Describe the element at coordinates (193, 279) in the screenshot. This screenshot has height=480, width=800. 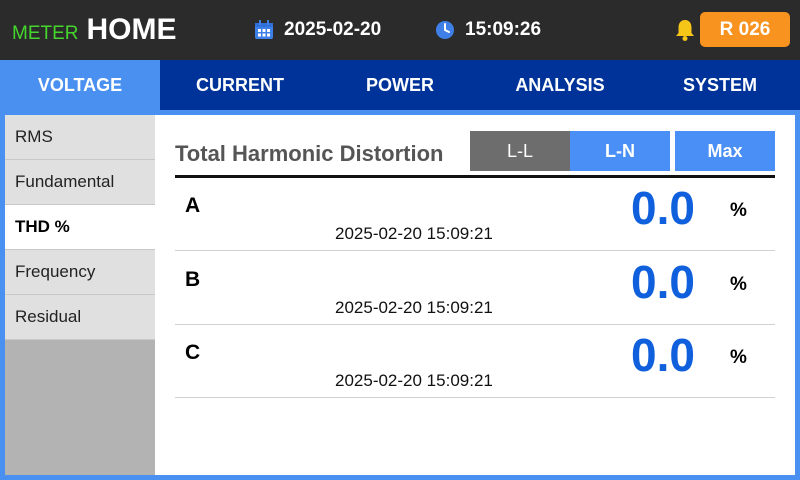
I see `phase-name: B` at that location.